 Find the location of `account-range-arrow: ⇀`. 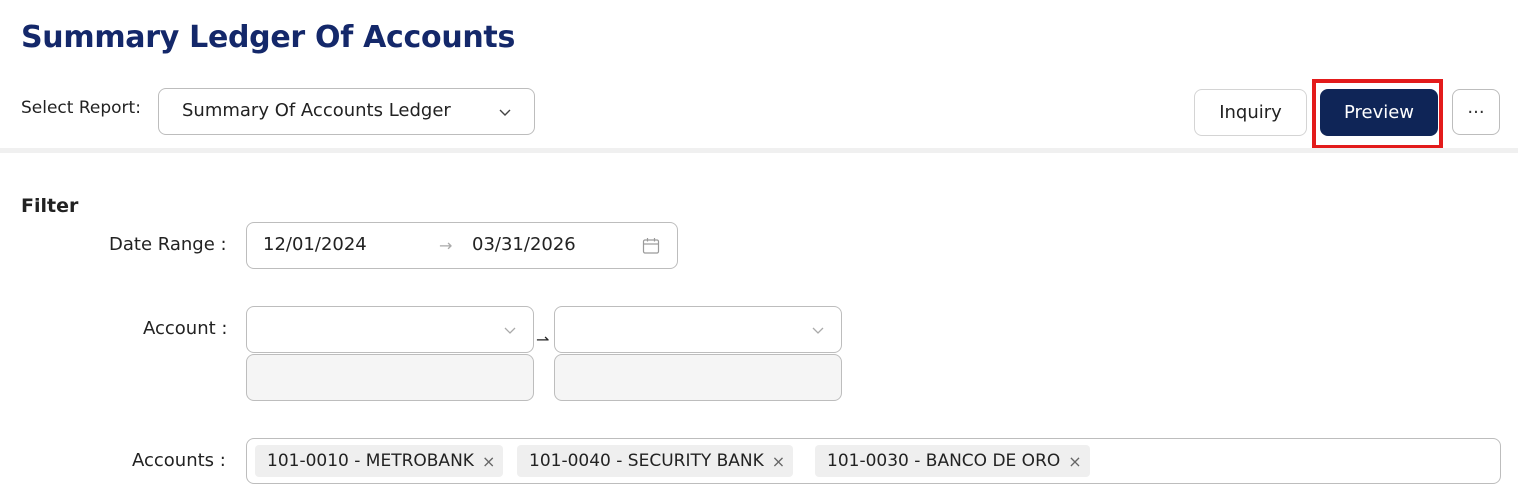

account-range-arrow: ⇀ is located at coordinates (543, 339).